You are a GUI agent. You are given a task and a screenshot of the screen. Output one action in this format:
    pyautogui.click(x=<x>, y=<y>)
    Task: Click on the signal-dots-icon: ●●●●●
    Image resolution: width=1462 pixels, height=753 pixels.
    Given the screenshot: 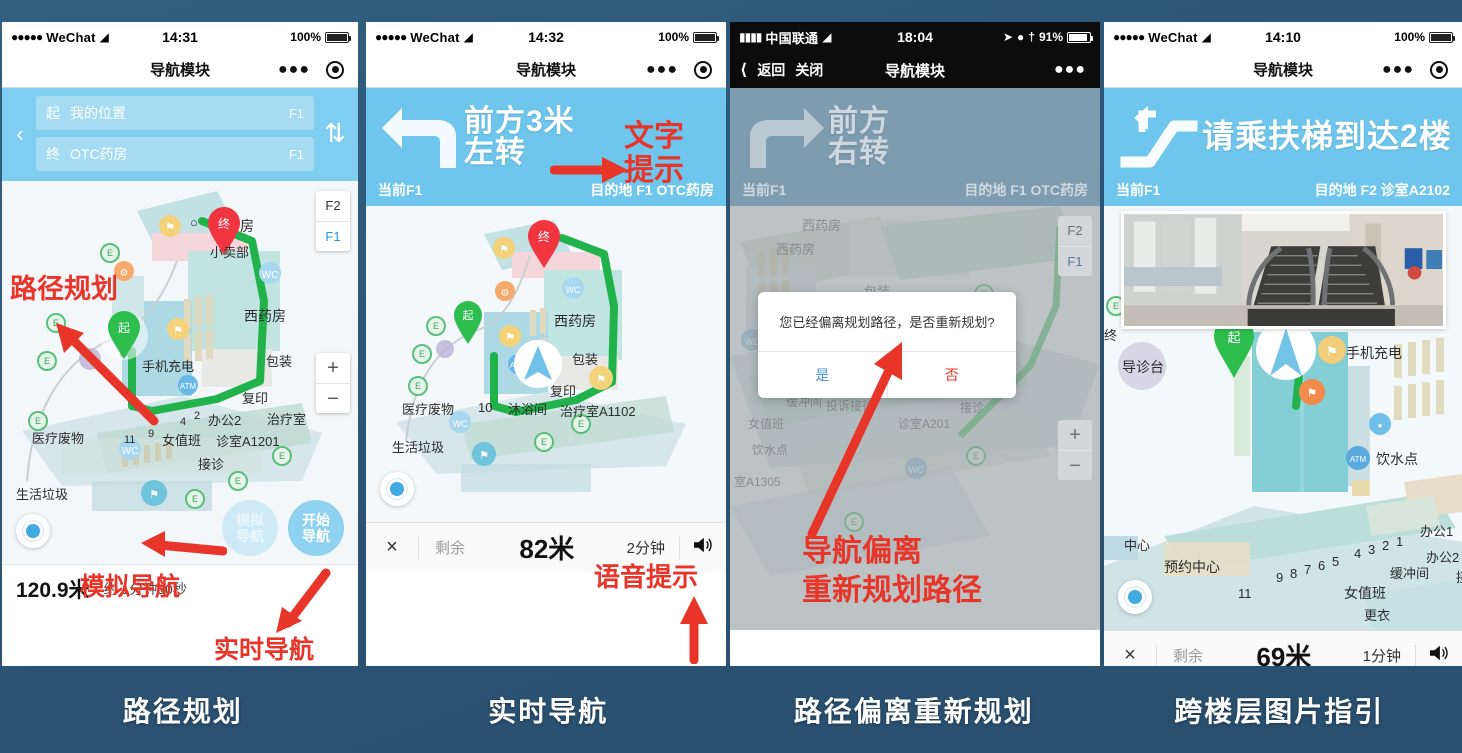 What is the action you would take?
    pyautogui.click(x=27, y=37)
    